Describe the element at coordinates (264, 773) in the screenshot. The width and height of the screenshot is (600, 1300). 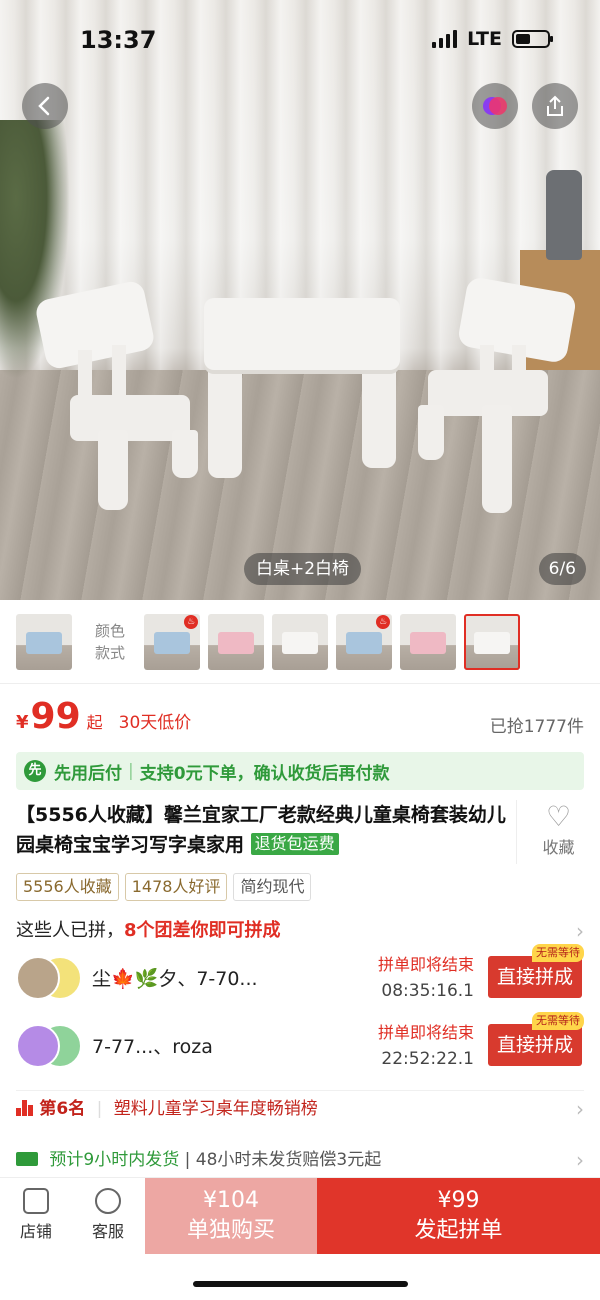
I see `pay-later-detail: 支持0元下单，确认收货后再付款` at that location.